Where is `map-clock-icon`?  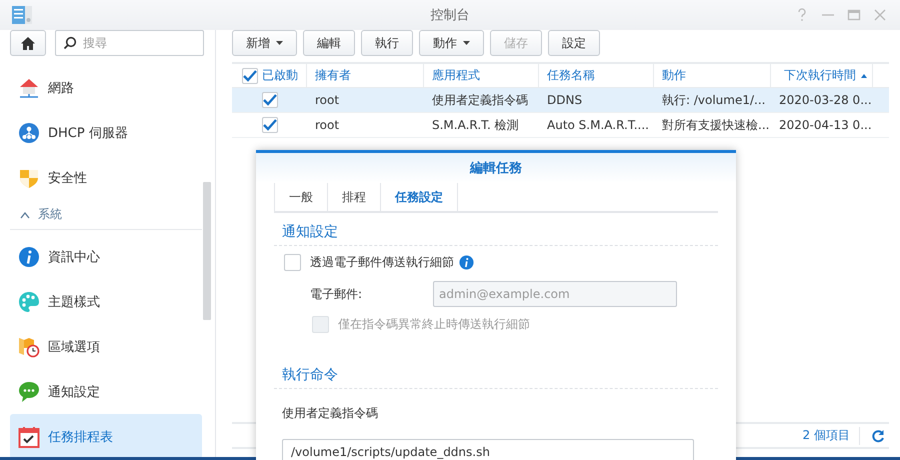 map-clock-icon is located at coordinates (29, 347).